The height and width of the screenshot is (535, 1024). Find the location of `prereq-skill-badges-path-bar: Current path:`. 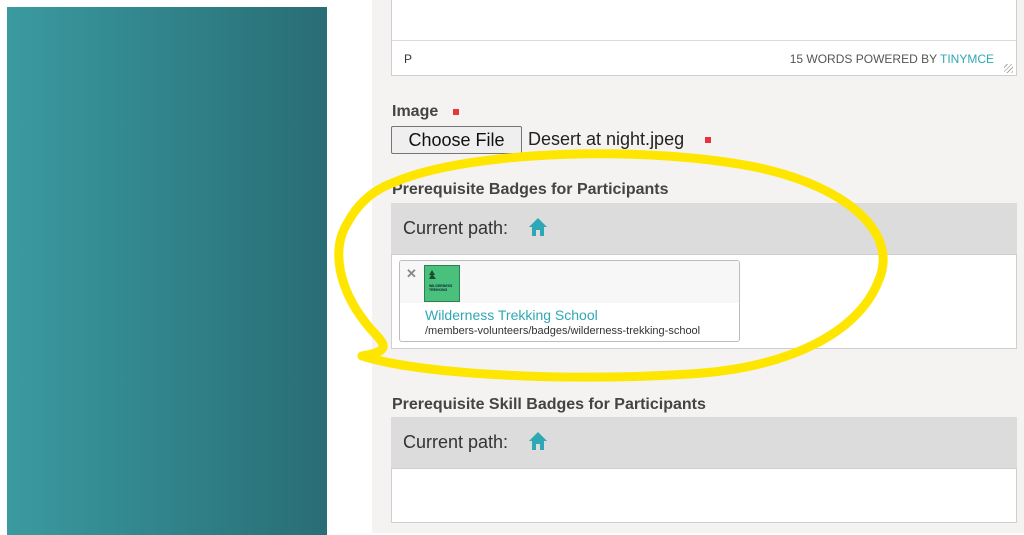

prereq-skill-badges-path-bar: Current path: is located at coordinates (704, 442).